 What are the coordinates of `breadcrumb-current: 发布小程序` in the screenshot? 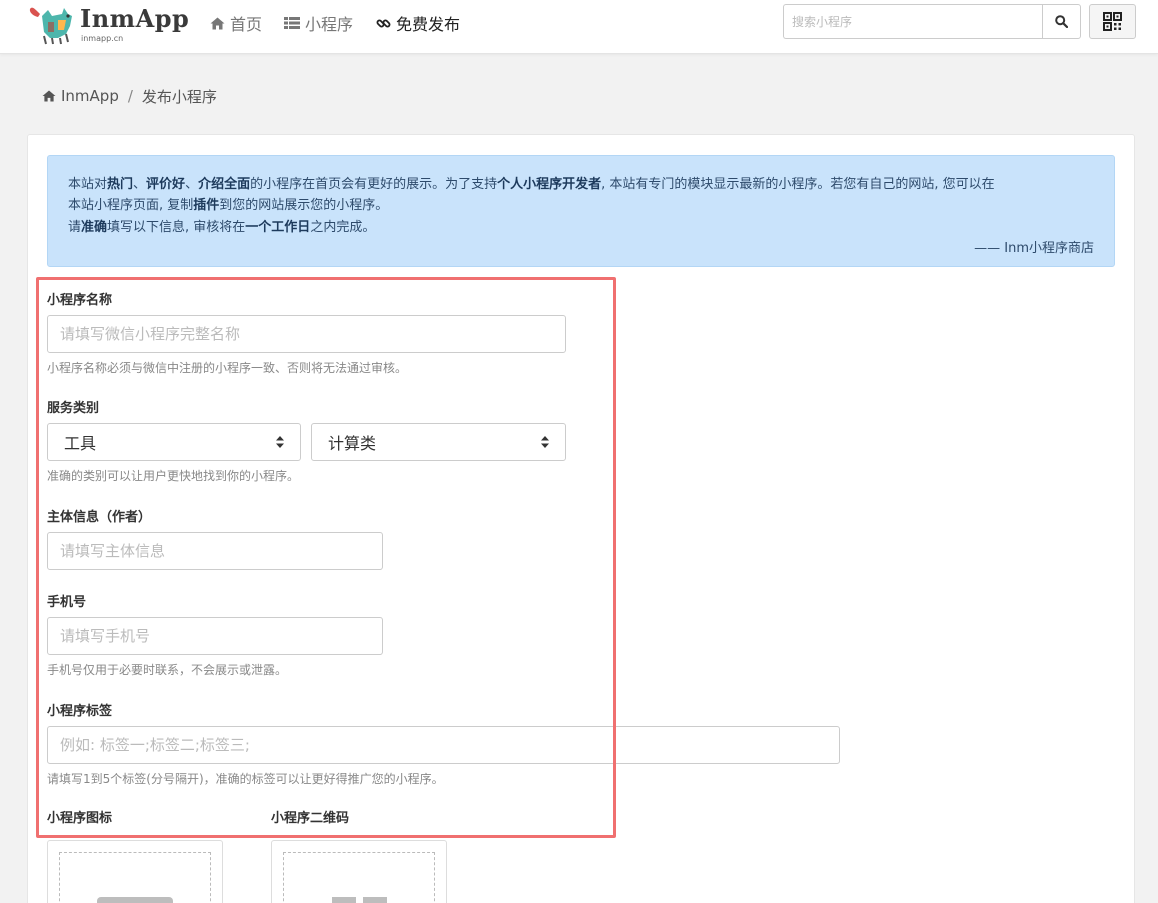 It's located at (179, 96).